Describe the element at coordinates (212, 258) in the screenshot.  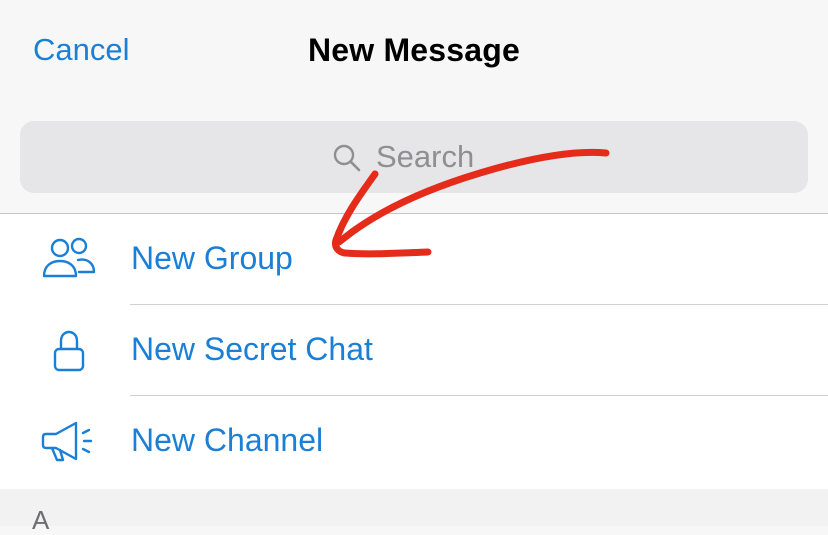
I see `new-group-label: New Group` at that location.